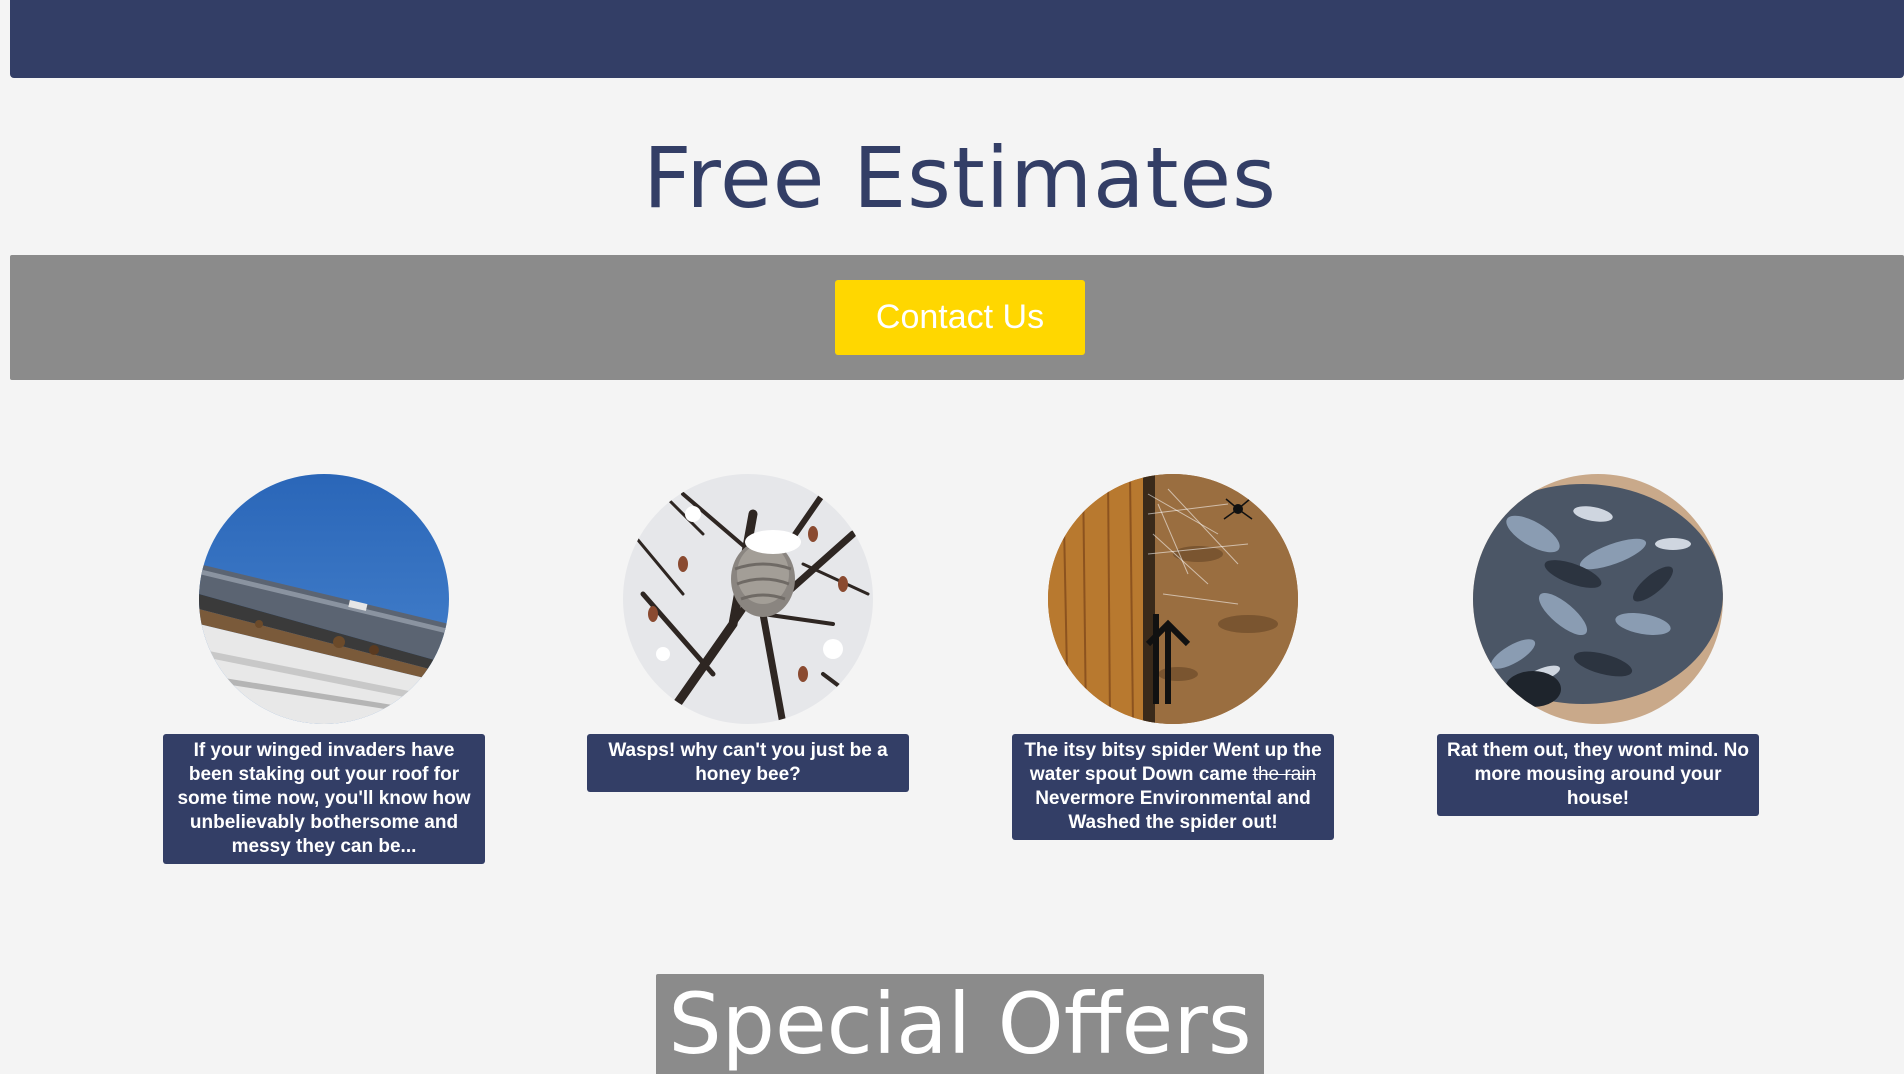  I want to click on contact-us-button: Contact Us, so click(960, 317).